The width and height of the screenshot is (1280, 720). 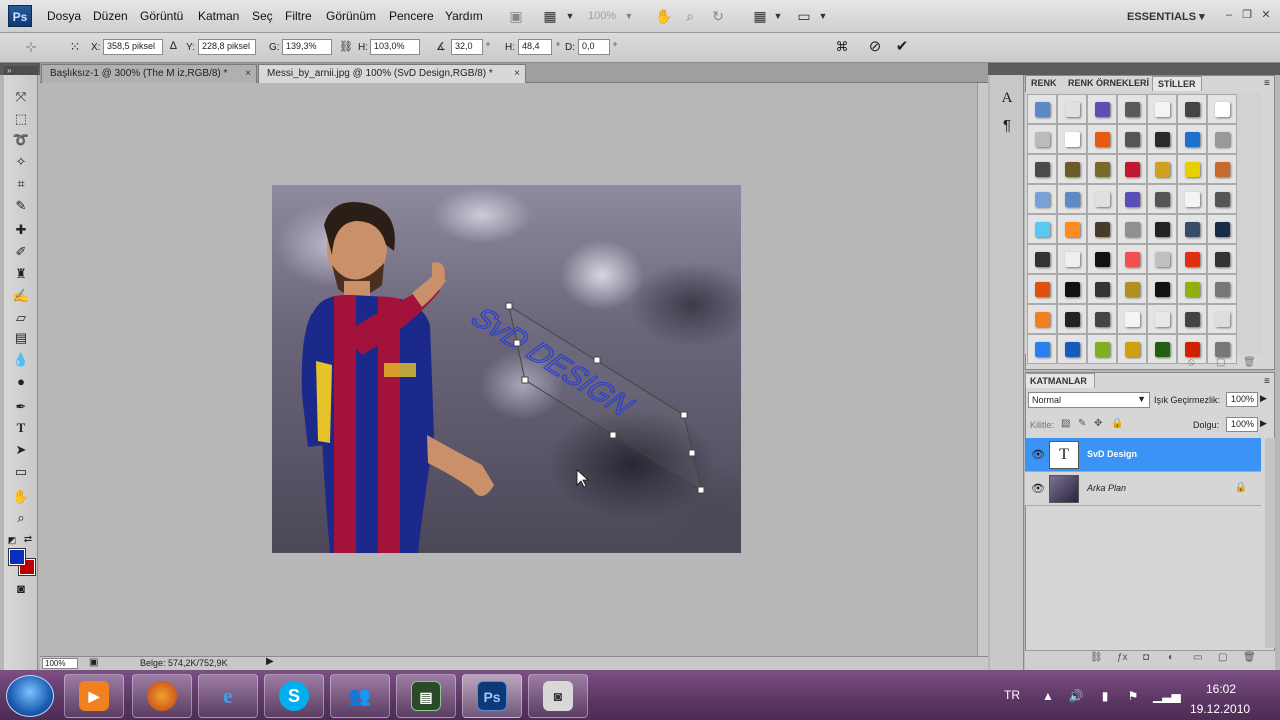 I want to click on vertical-scrollbar, so click(x=982, y=369).